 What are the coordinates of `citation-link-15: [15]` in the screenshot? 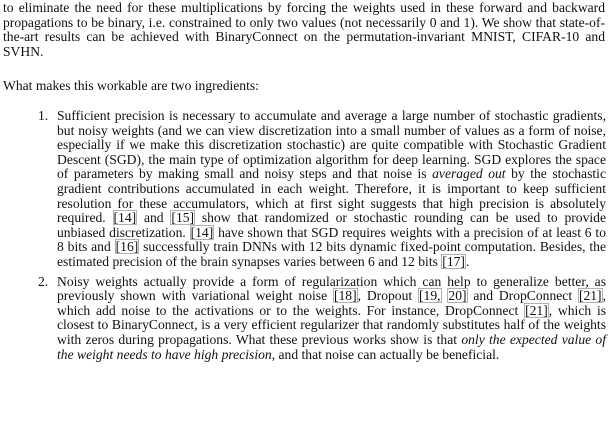 It's located at (183, 218).